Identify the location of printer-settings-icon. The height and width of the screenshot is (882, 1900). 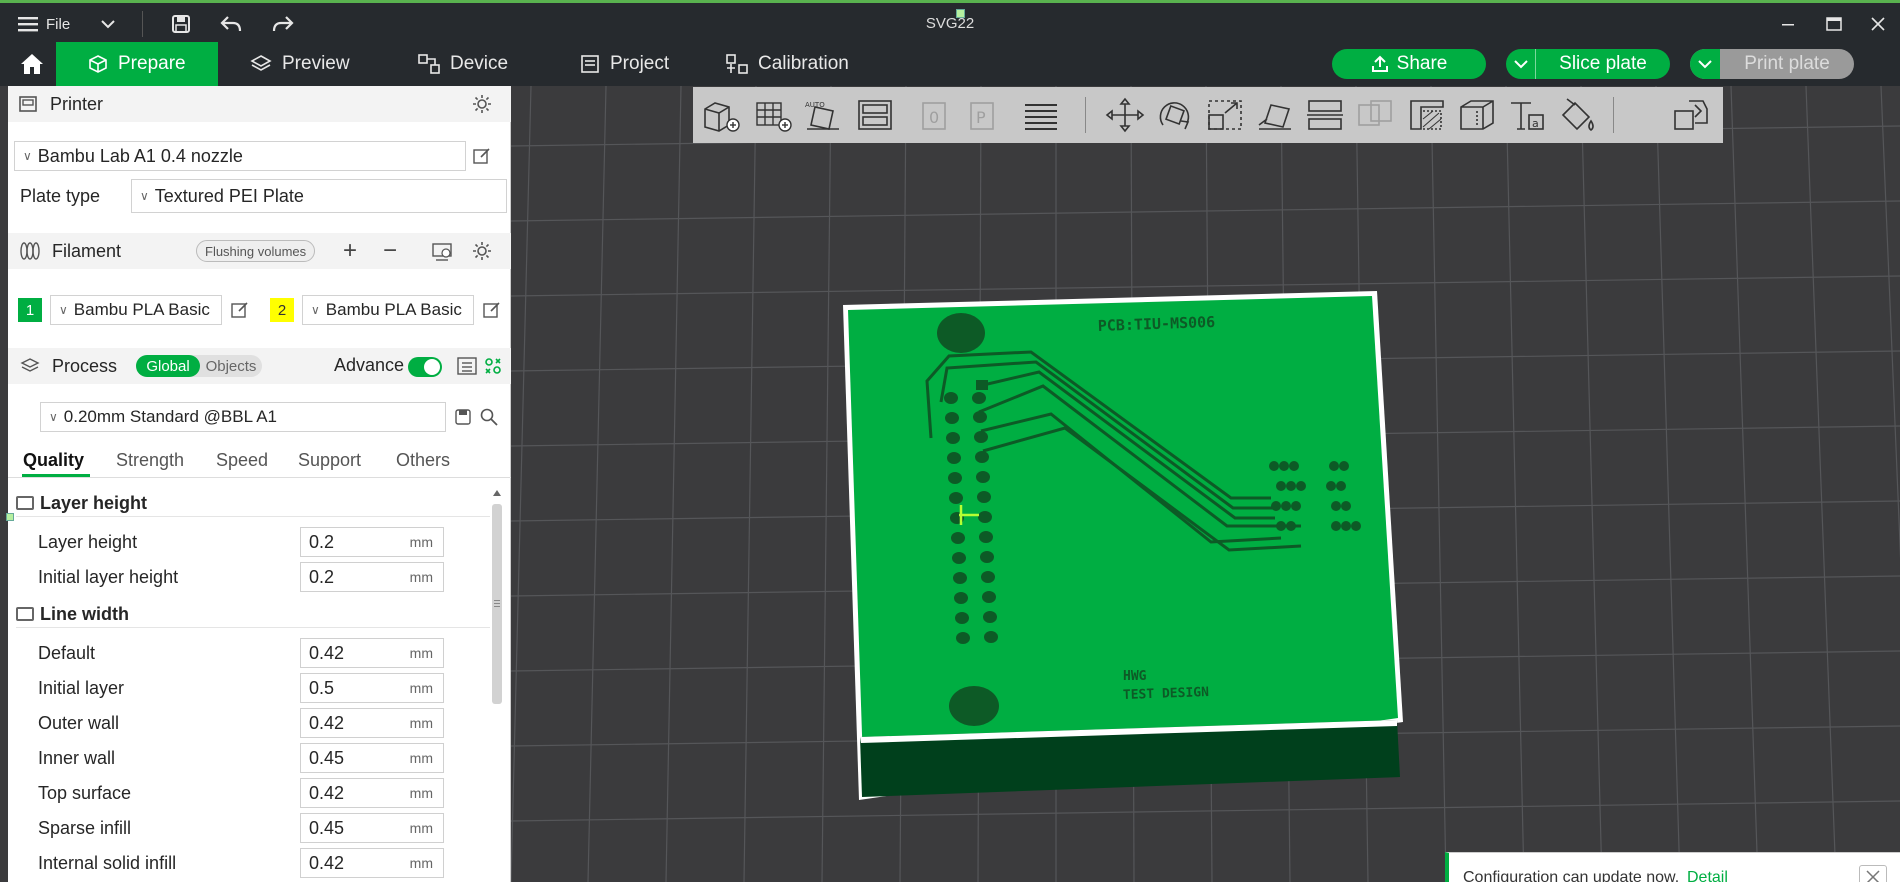
(482, 104).